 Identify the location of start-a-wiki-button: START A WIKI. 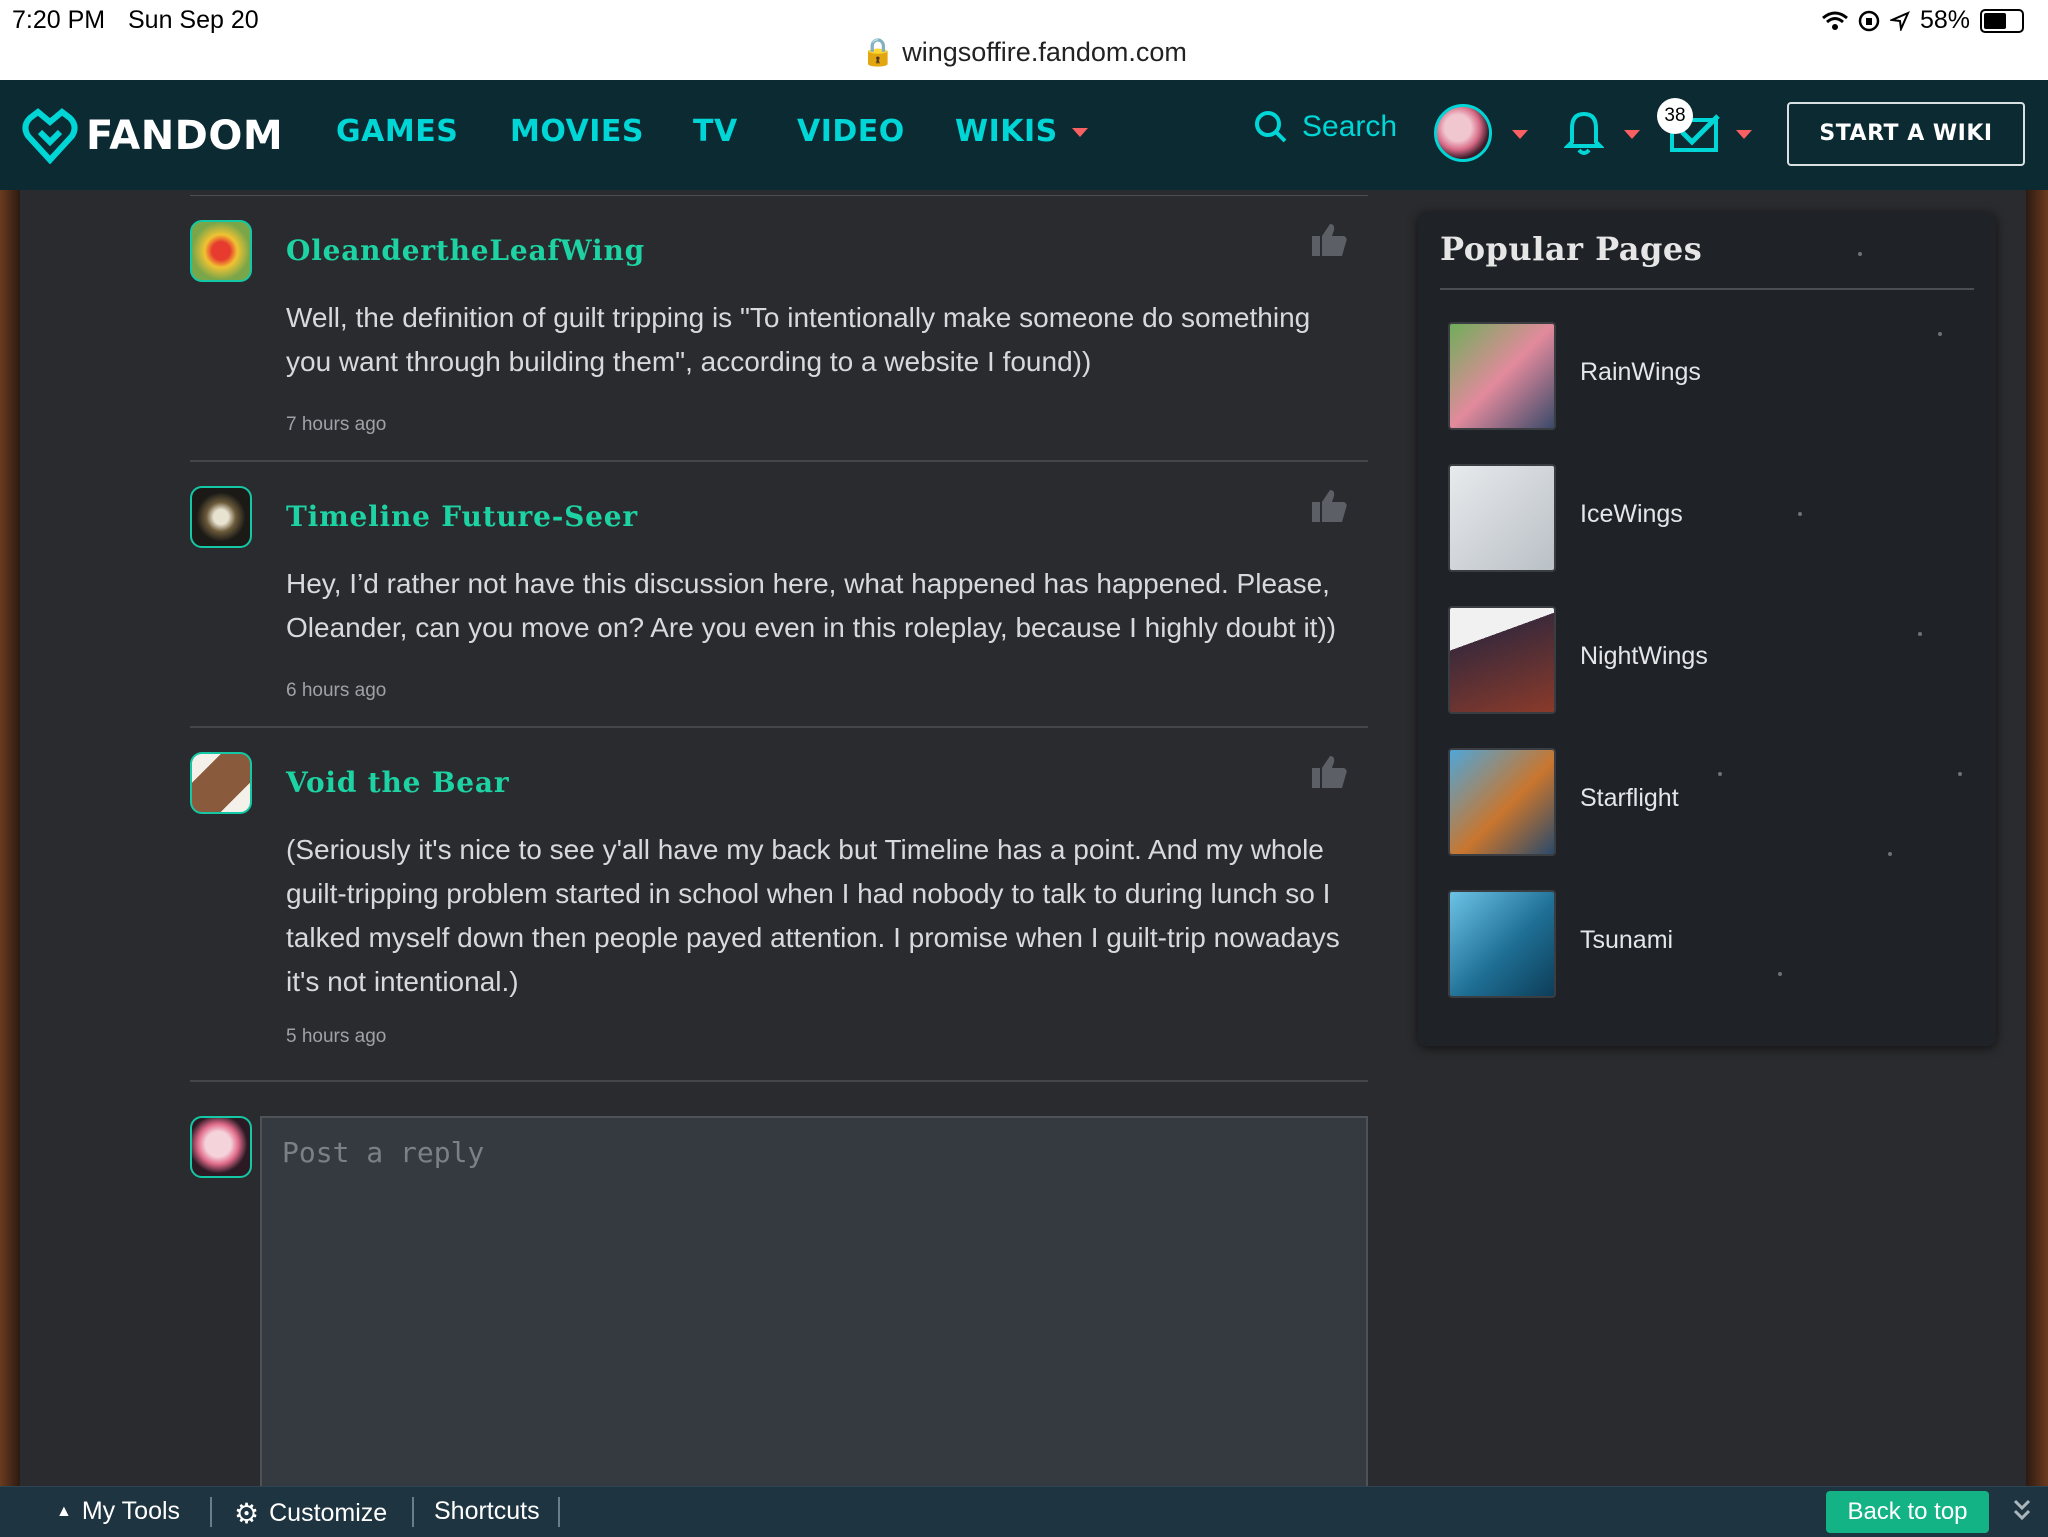
(1906, 134).